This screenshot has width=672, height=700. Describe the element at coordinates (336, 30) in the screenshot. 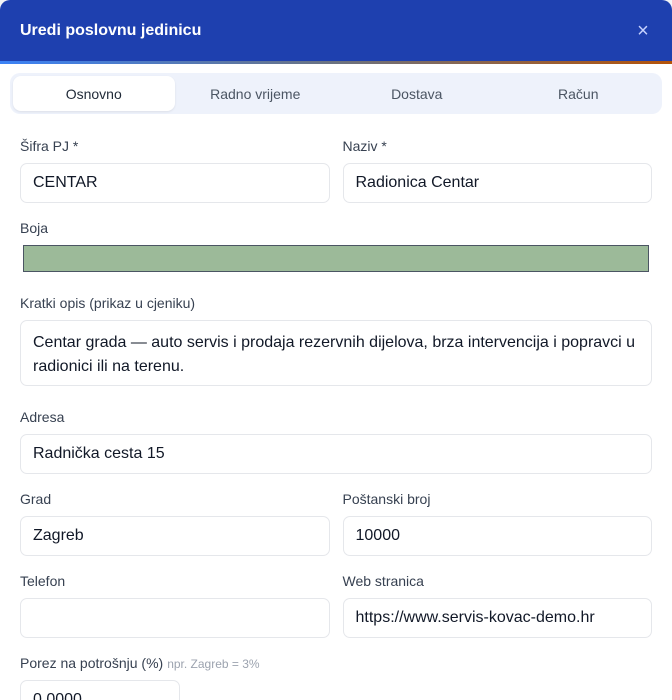

I see `dialog-header: Uredi poslovnu jedinicu ×` at that location.